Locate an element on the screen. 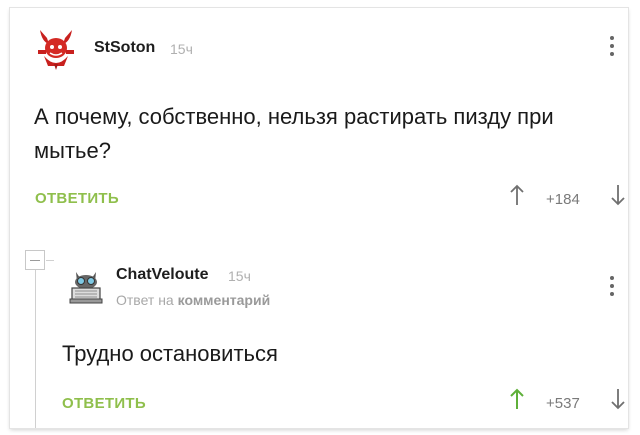  comment-author: ChatVeloute is located at coordinates (162, 275).